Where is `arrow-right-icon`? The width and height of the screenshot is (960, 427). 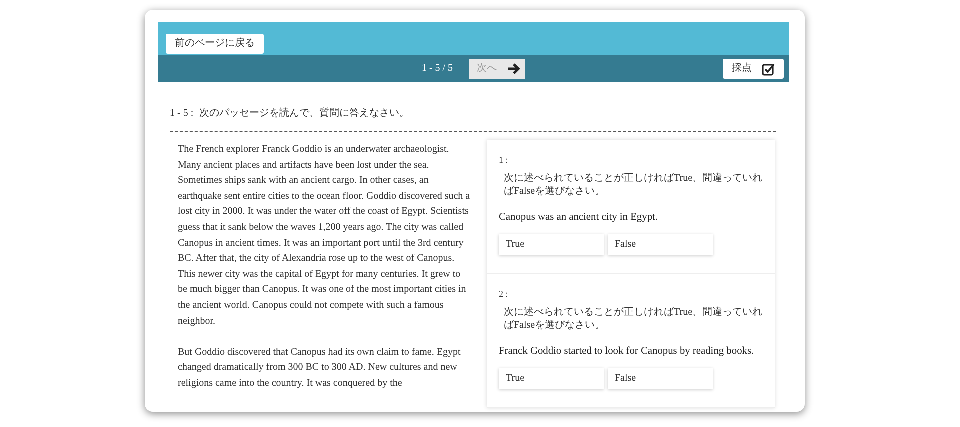
arrow-right-icon is located at coordinates (514, 68).